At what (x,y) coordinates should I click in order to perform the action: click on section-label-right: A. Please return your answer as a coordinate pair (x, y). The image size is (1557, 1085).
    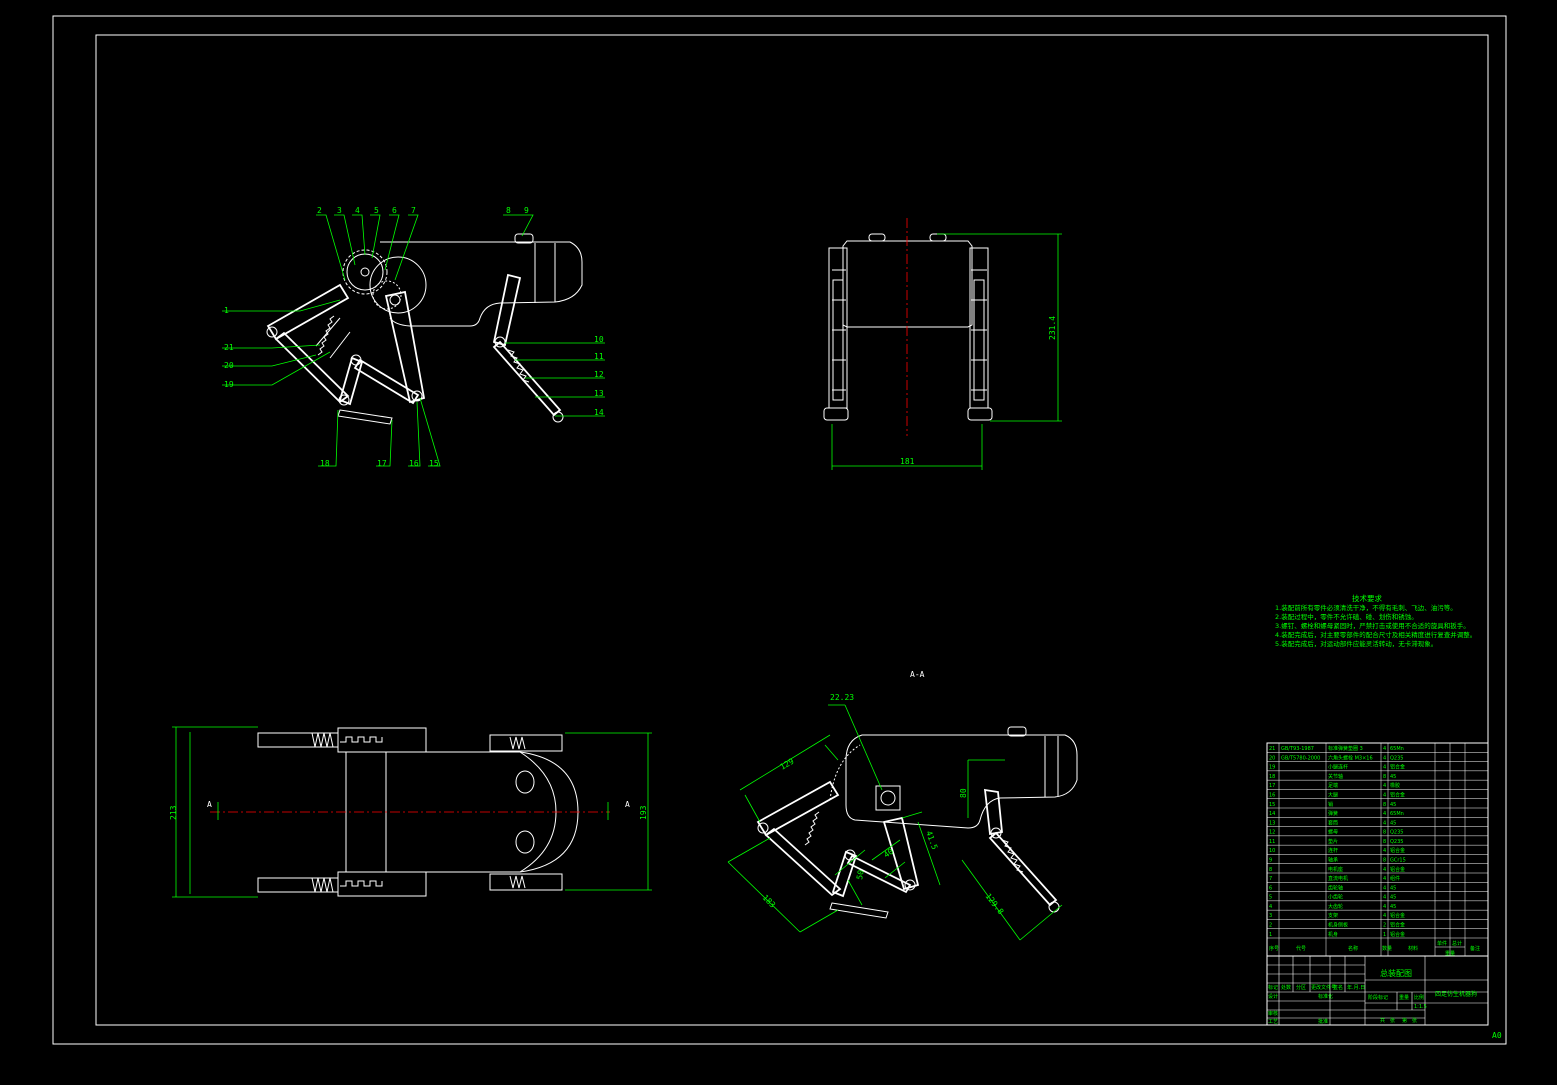
    Looking at the image, I should click on (627, 804).